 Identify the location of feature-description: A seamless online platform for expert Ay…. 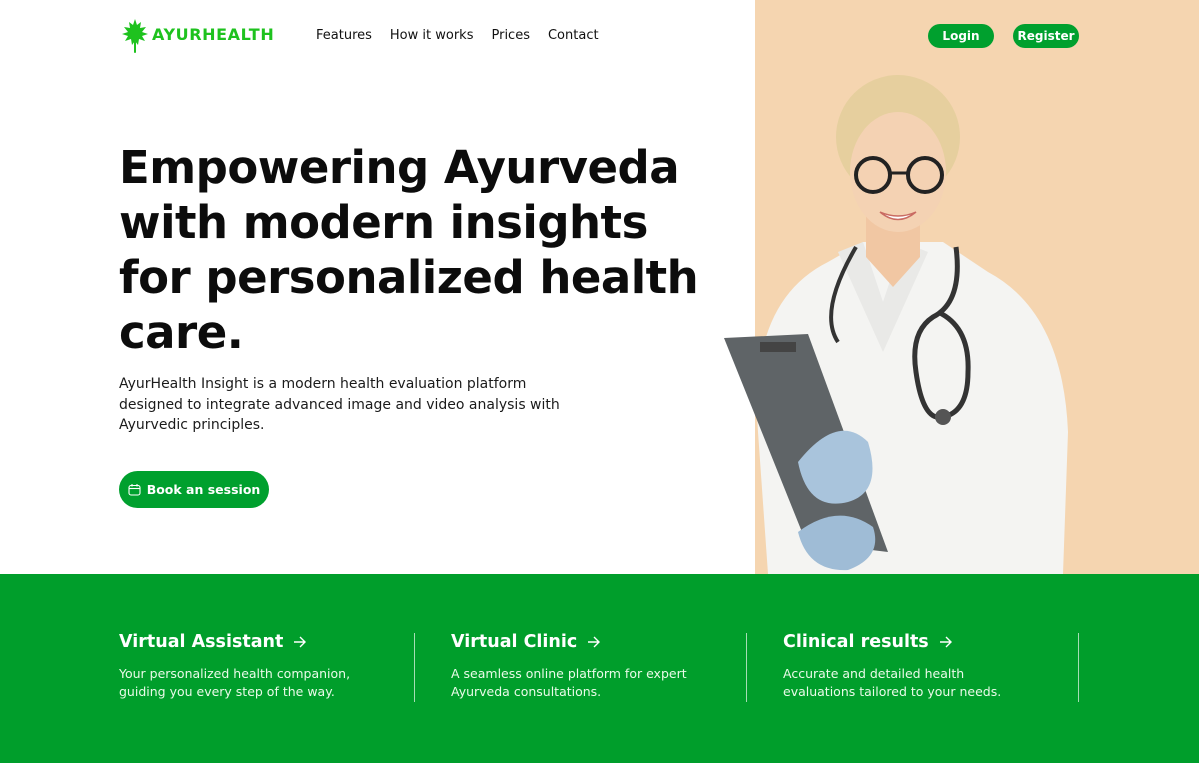
(569, 682).